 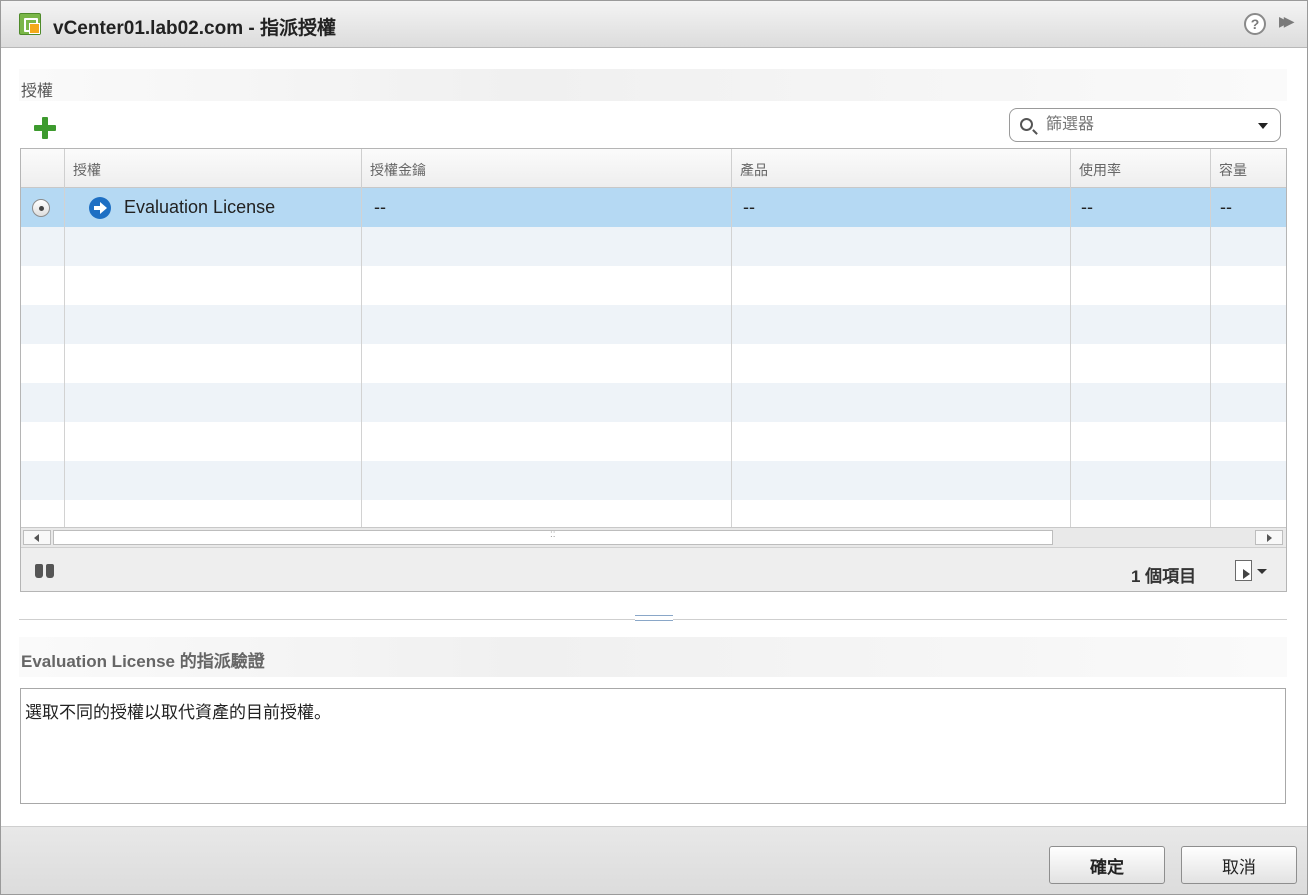 I want to click on column-header-product: 產品, so click(x=901, y=168).